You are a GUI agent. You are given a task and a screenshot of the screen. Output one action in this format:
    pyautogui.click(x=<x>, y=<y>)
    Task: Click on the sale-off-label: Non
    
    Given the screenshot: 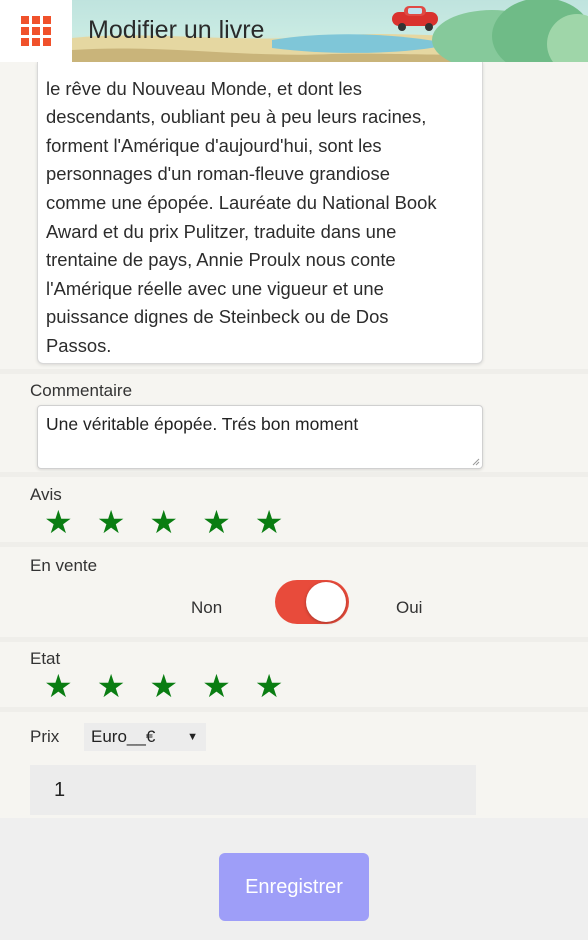 What is the action you would take?
    pyautogui.click(x=207, y=607)
    